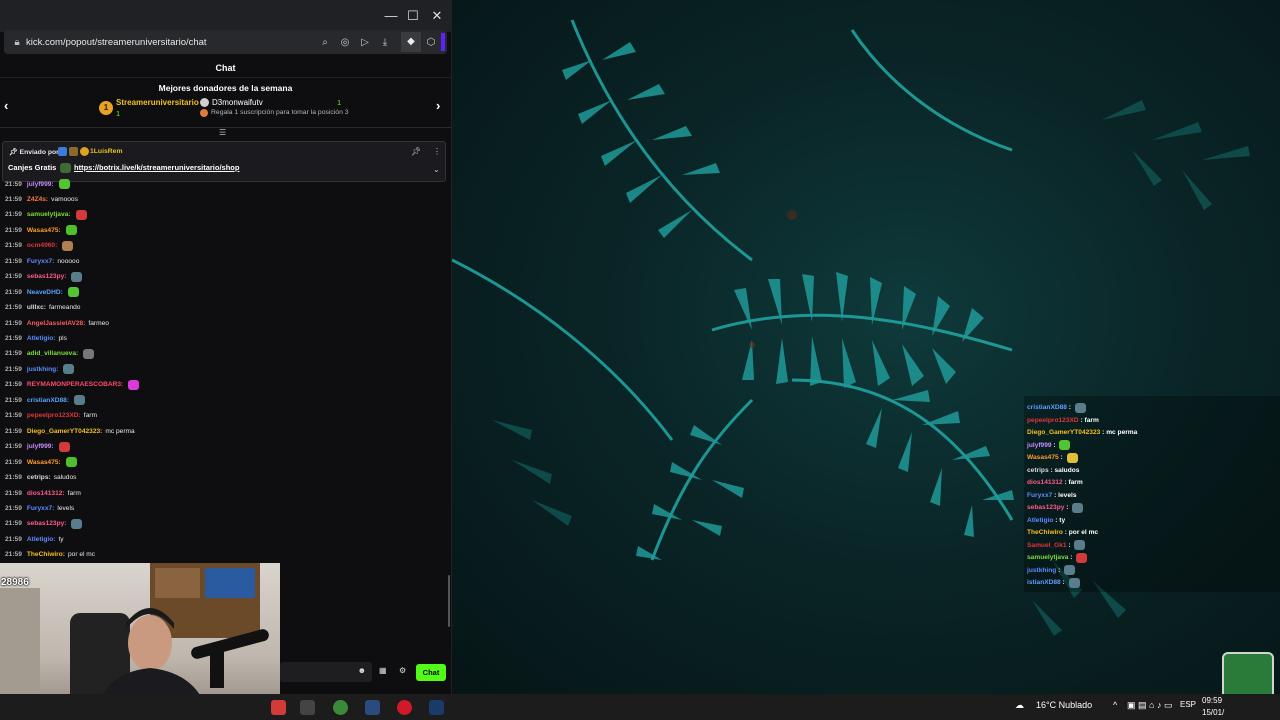  Describe the element at coordinates (6, 105) in the screenshot. I see `chevron-left-icon: ‹` at that location.